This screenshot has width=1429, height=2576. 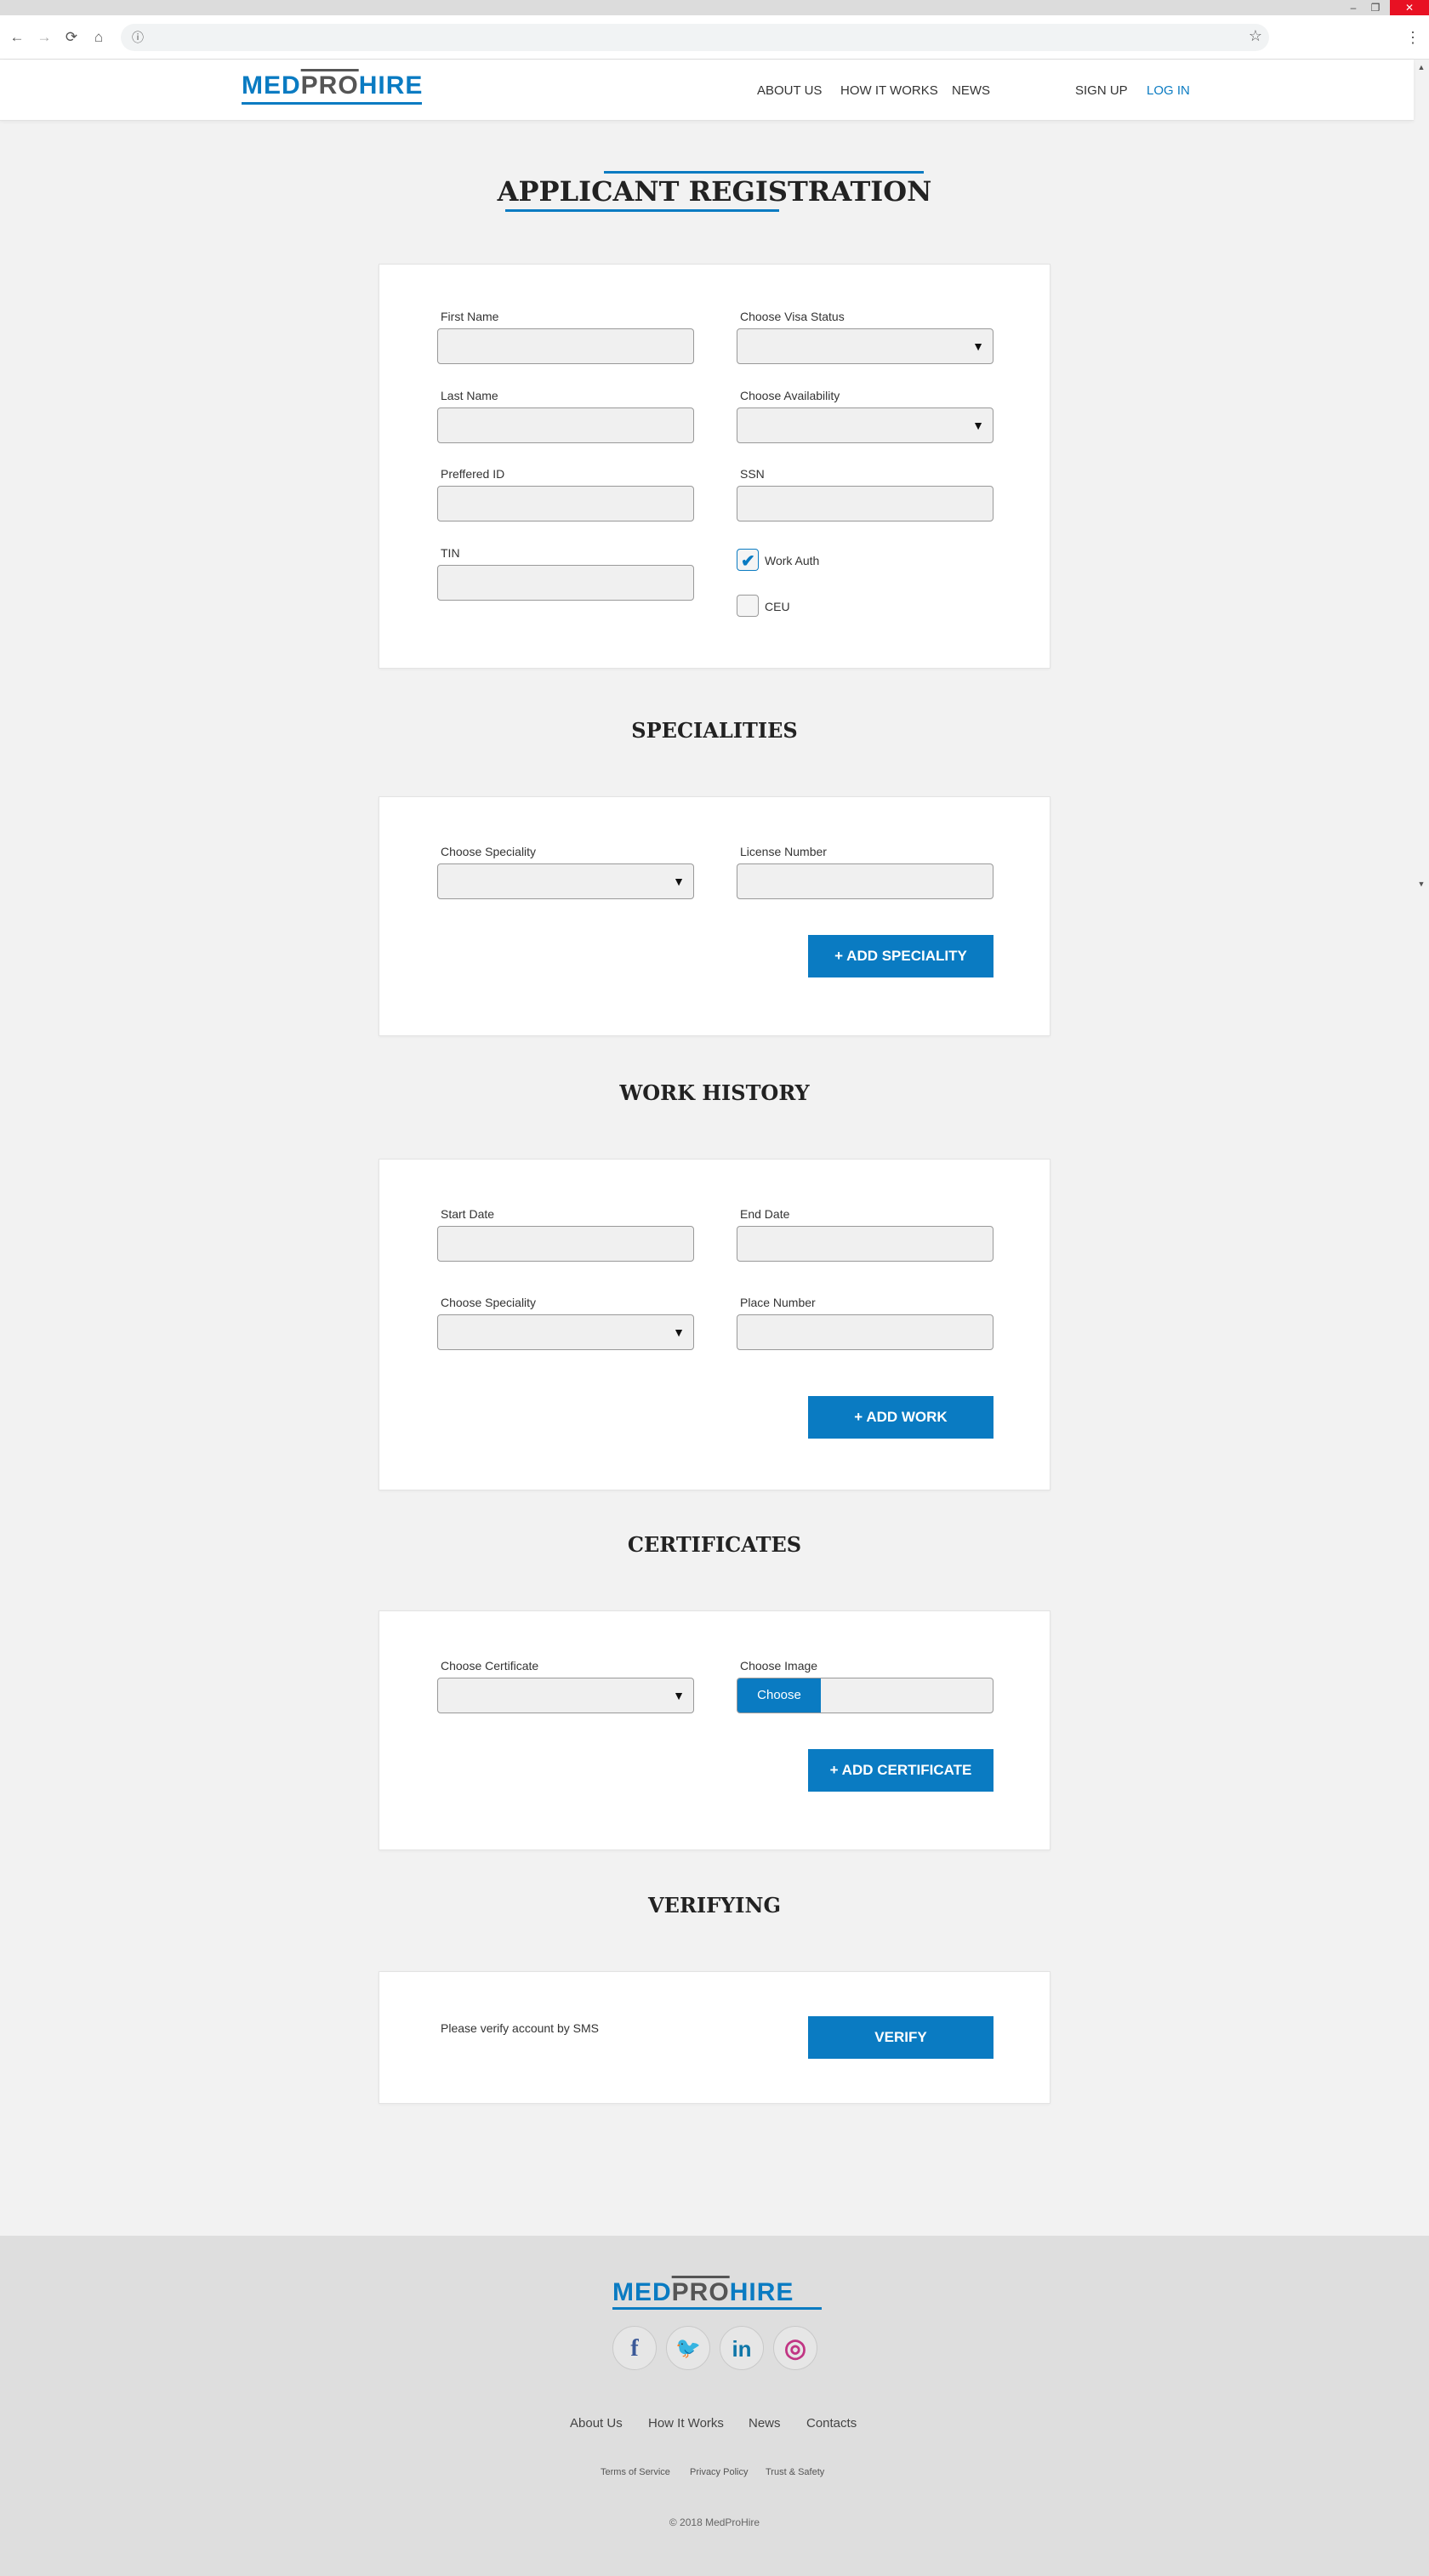 What do you see at coordinates (271, 86) in the screenshot?
I see `logo-med: MED` at bounding box center [271, 86].